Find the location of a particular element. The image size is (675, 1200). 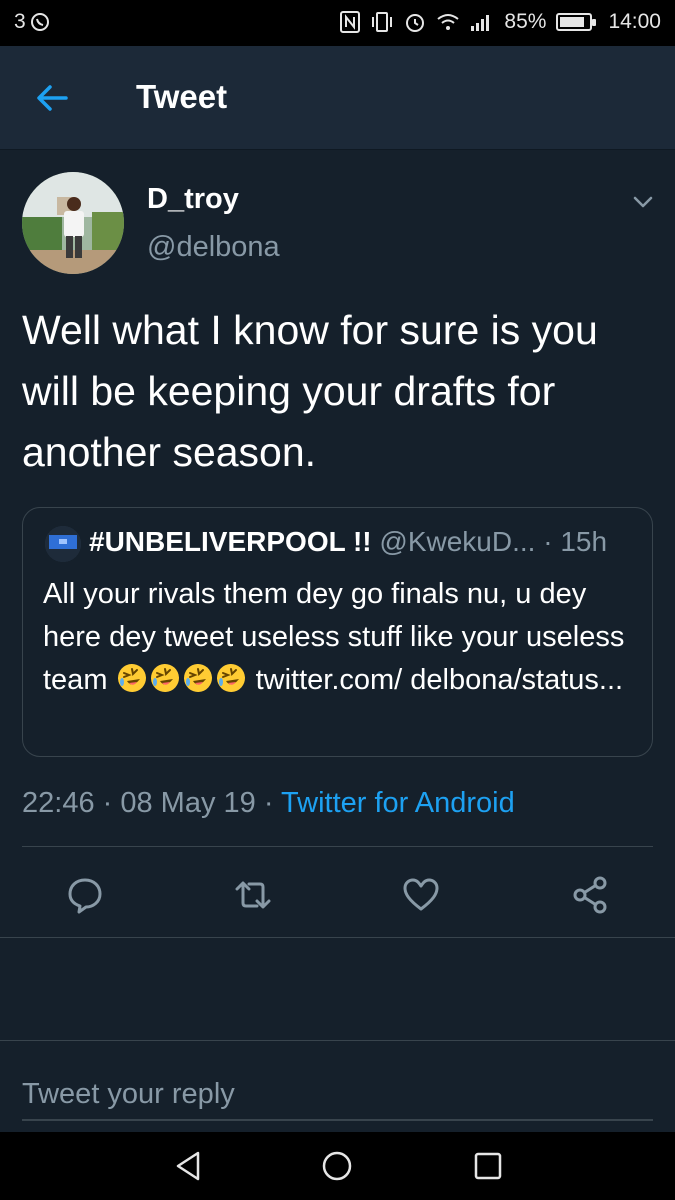

tweet-time: 22:46 is located at coordinates (58, 803).